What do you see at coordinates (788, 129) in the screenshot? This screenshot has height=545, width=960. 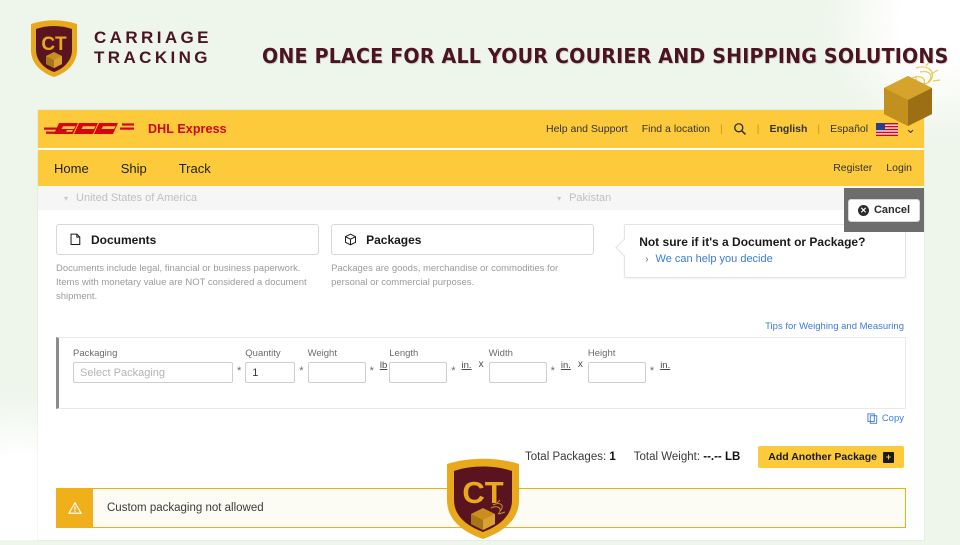 I see `language-english-link: English` at bounding box center [788, 129].